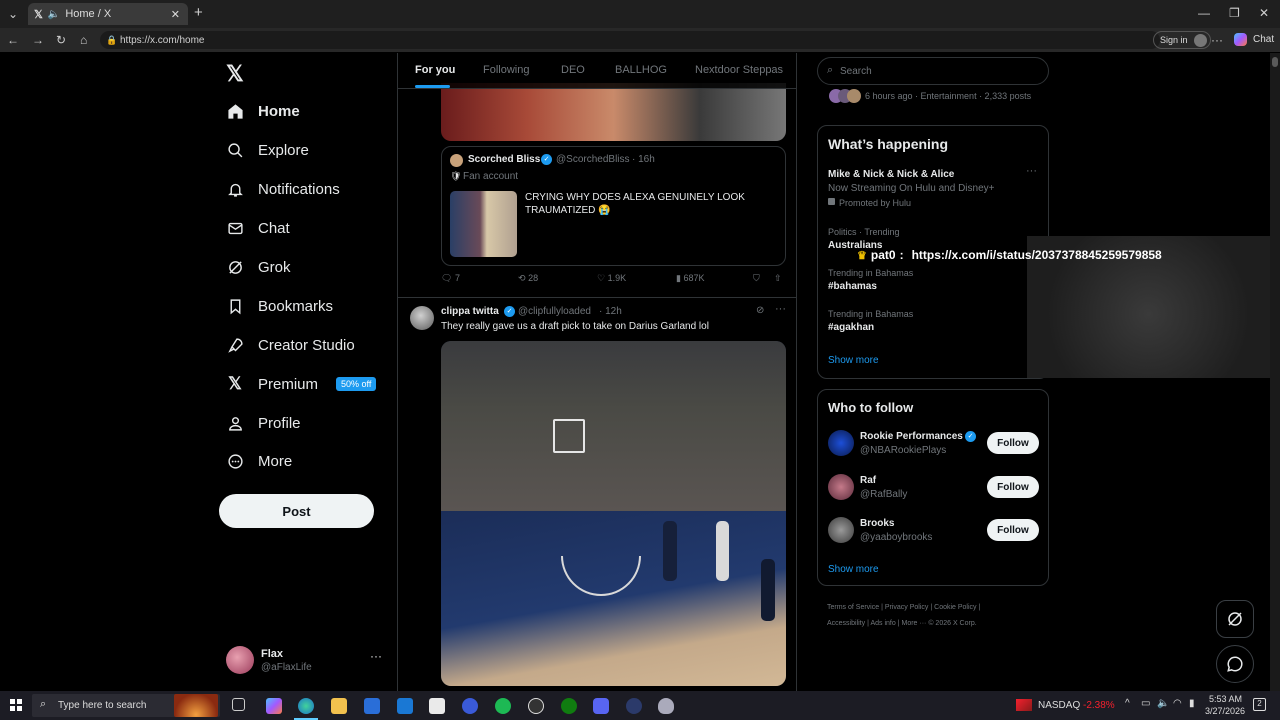  What do you see at coordinates (437, 706) in the screenshot?
I see `notepad-icon` at bounding box center [437, 706].